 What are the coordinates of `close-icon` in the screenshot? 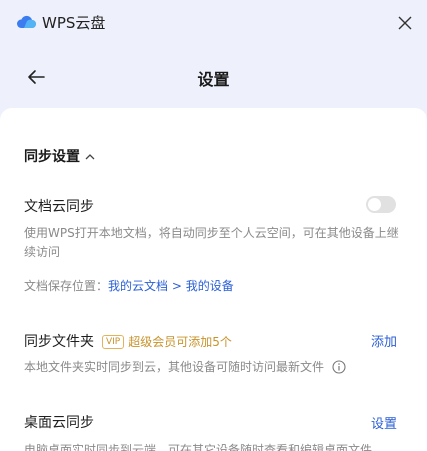 It's located at (405, 23).